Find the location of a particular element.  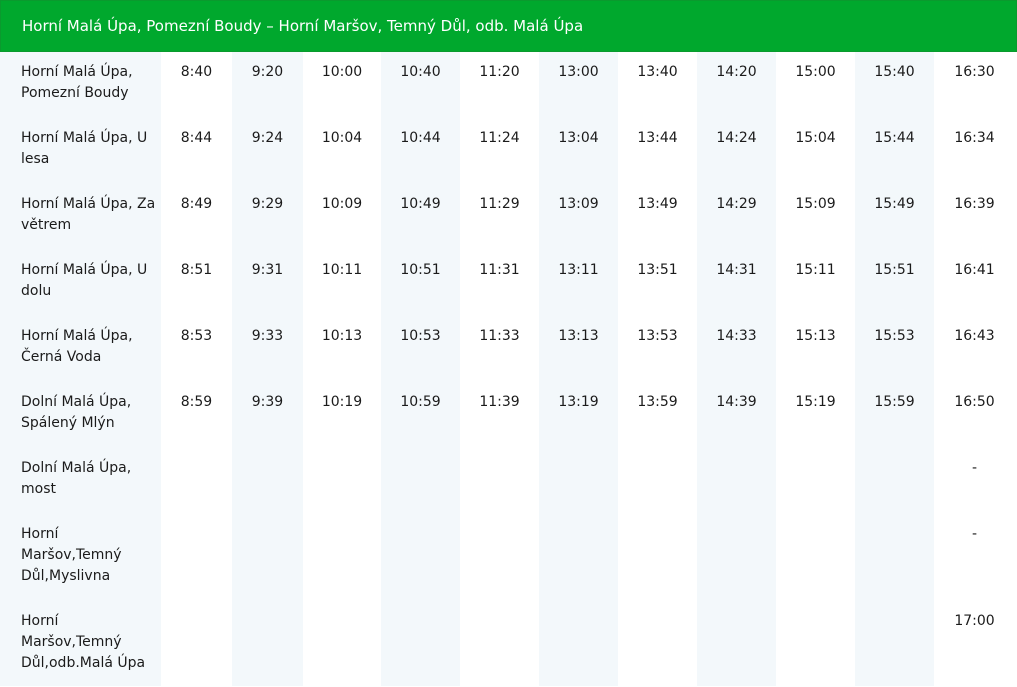

departure-time: 8:49 is located at coordinates (196, 204).